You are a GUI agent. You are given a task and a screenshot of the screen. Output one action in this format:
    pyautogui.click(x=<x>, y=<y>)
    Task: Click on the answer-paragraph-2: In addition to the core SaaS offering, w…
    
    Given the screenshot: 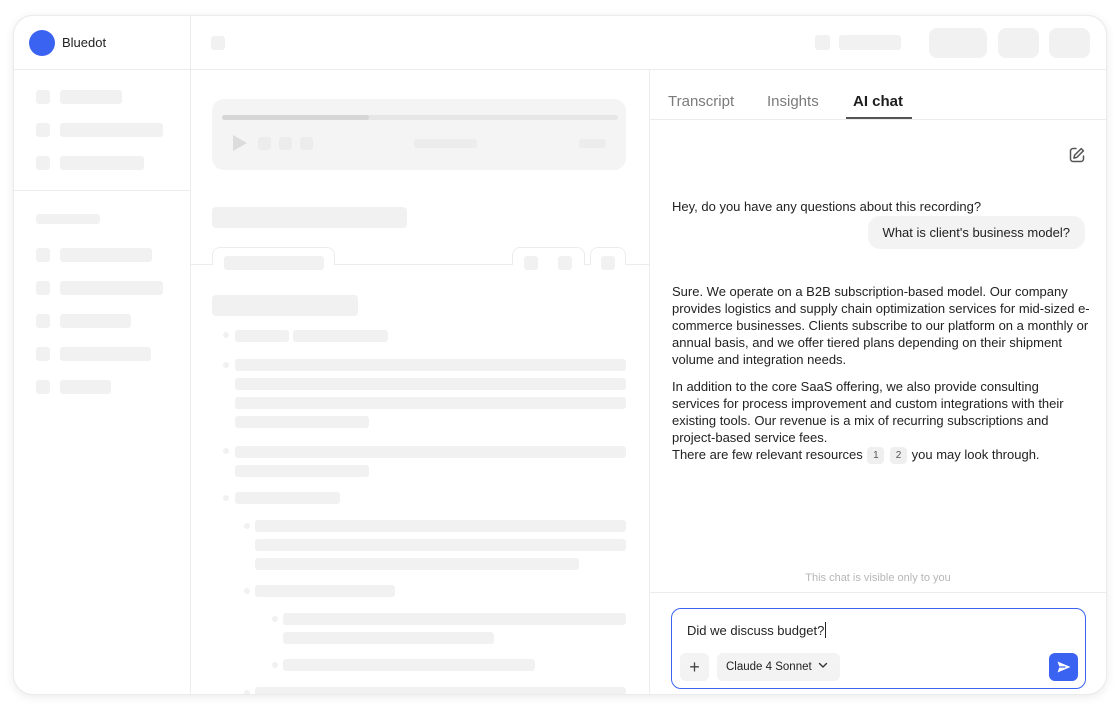 What is the action you would take?
    pyautogui.click(x=868, y=412)
    